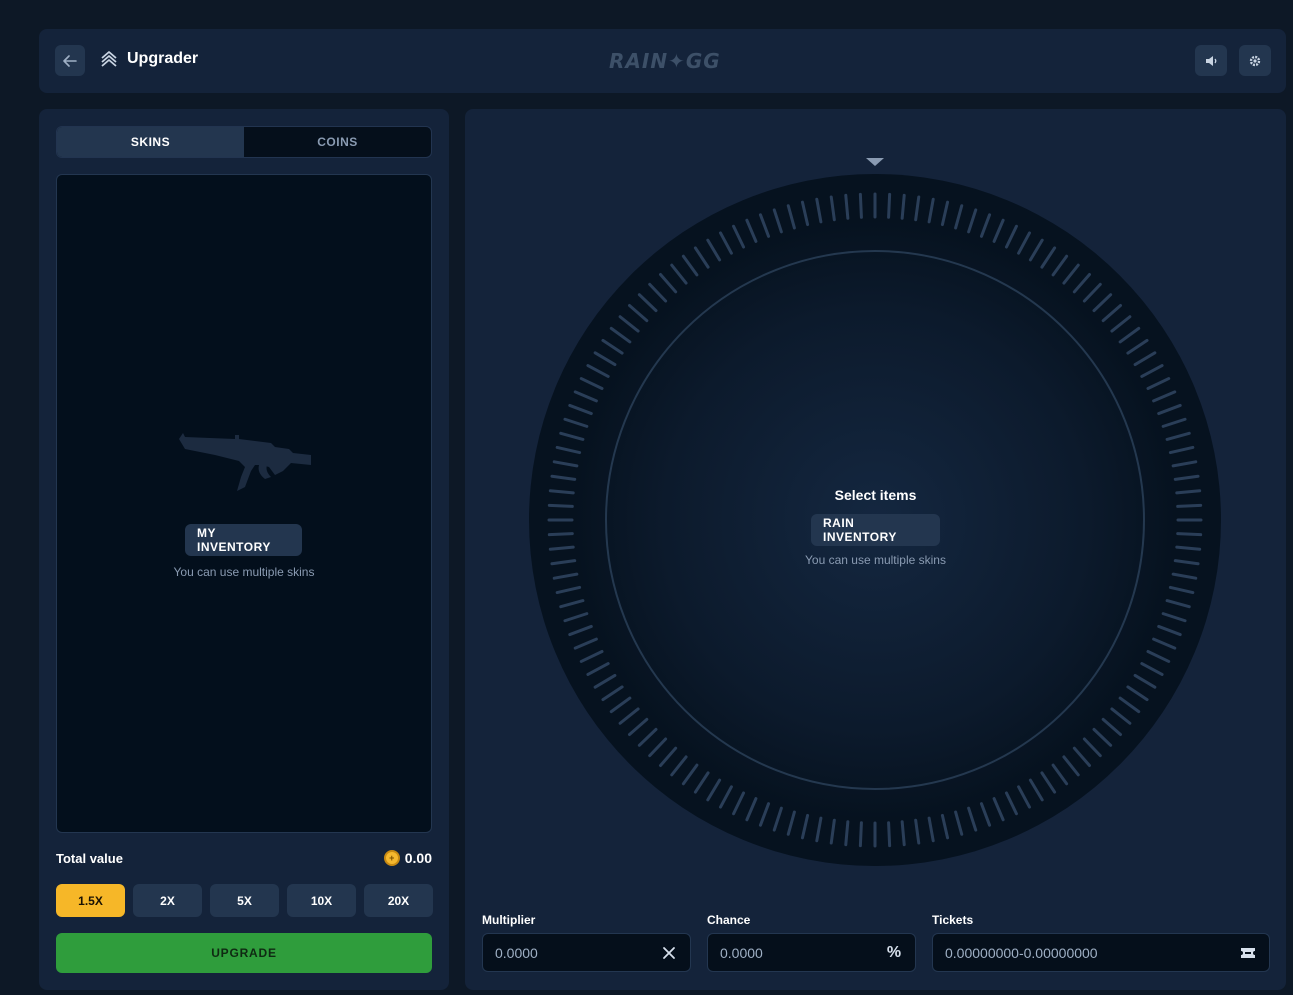 The width and height of the screenshot is (1293, 995). Describe the element at coordinates (244, 953) in the screenshot. I see `upgrade-button: UPGRADE` at that location.